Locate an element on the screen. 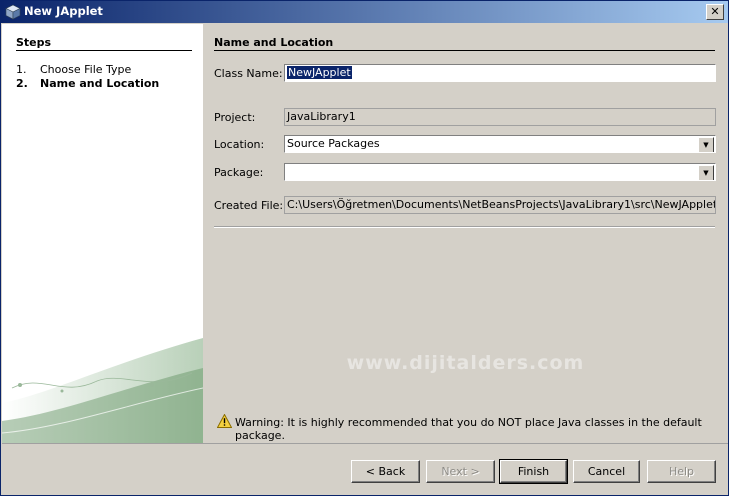 Image resolution: width=729 pixels, height=496 pixels. netbeans-cube-icon is located at coordinates (13, 12).